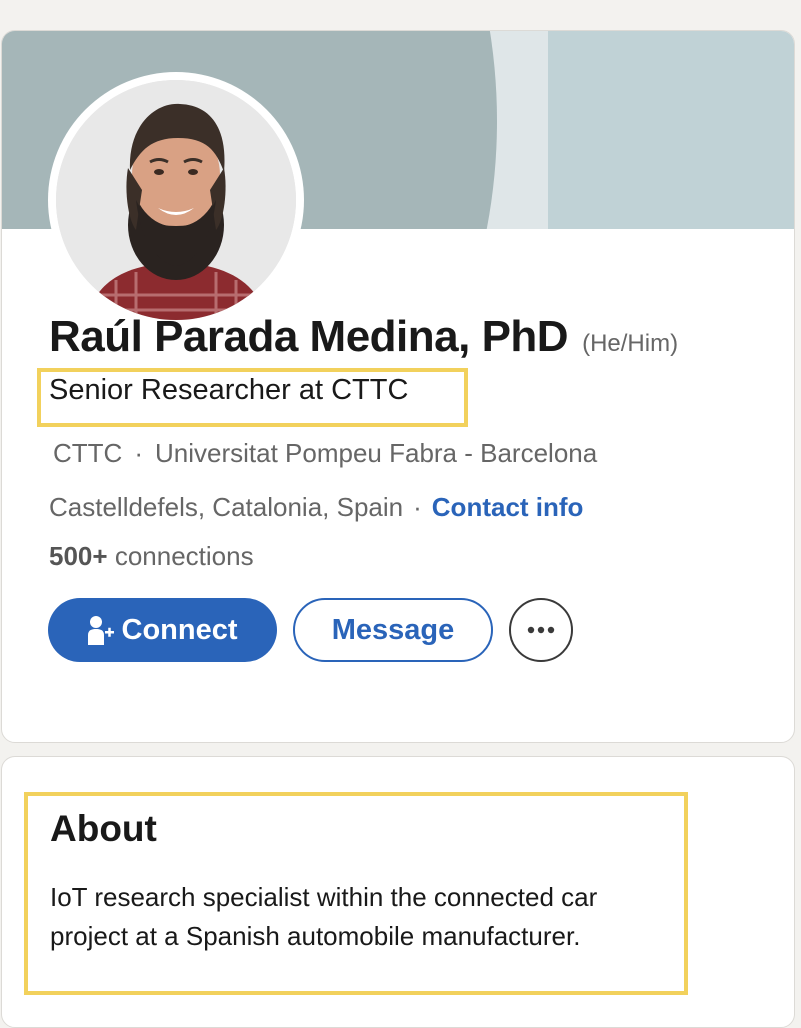 The height and width of the screenshot is (1028, 801). I want to click on about-title: About, so click(103, 828).